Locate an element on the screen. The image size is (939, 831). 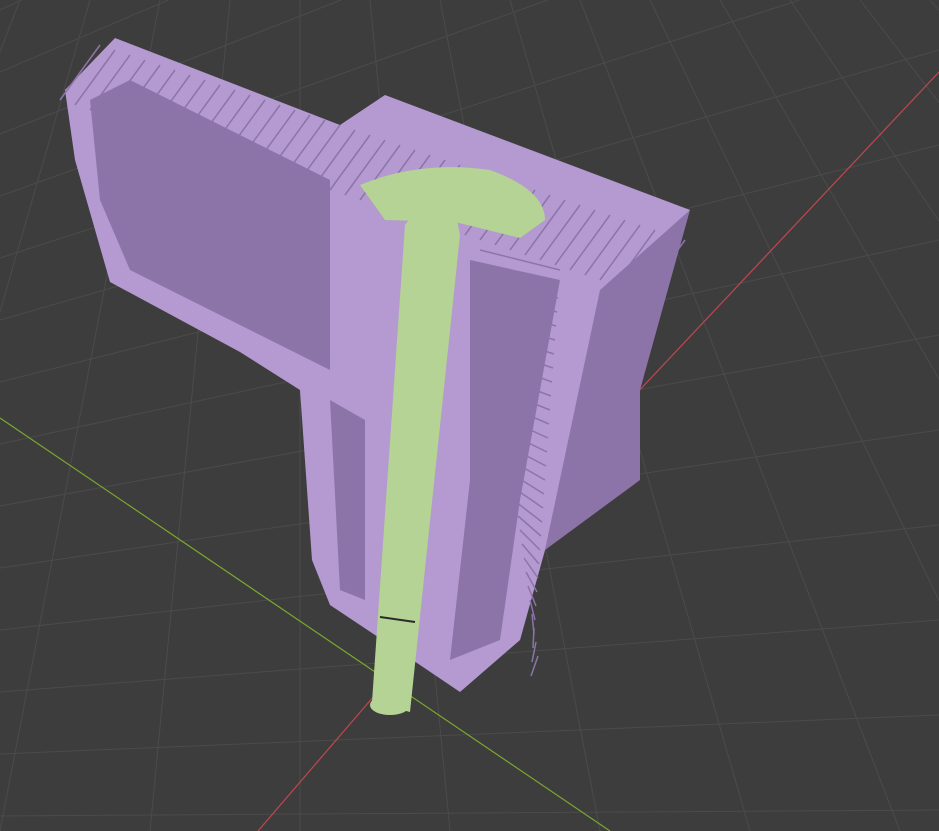
infill-line is located at coordinates (533, 638).